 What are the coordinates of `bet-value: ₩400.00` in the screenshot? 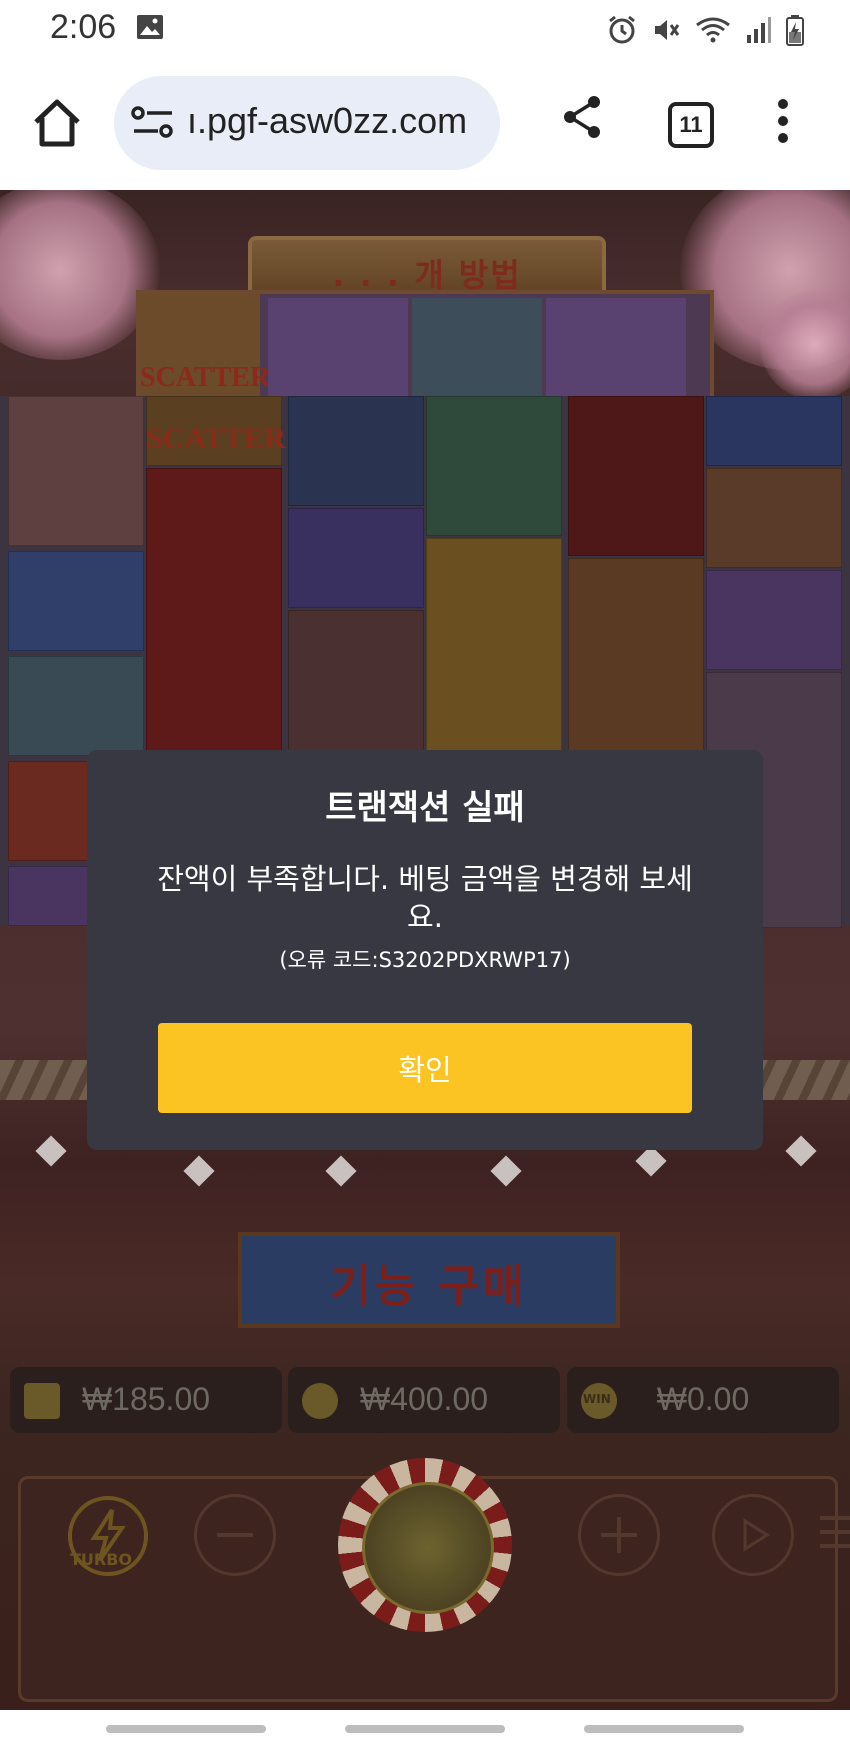 It's located at (424, 1399).